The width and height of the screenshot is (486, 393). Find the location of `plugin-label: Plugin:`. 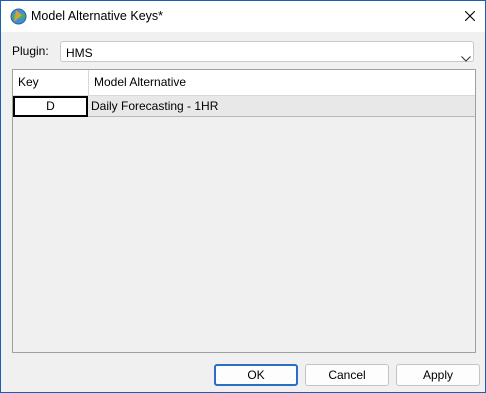

plugin-label: Plugin: is located at coordinates (30, 51).